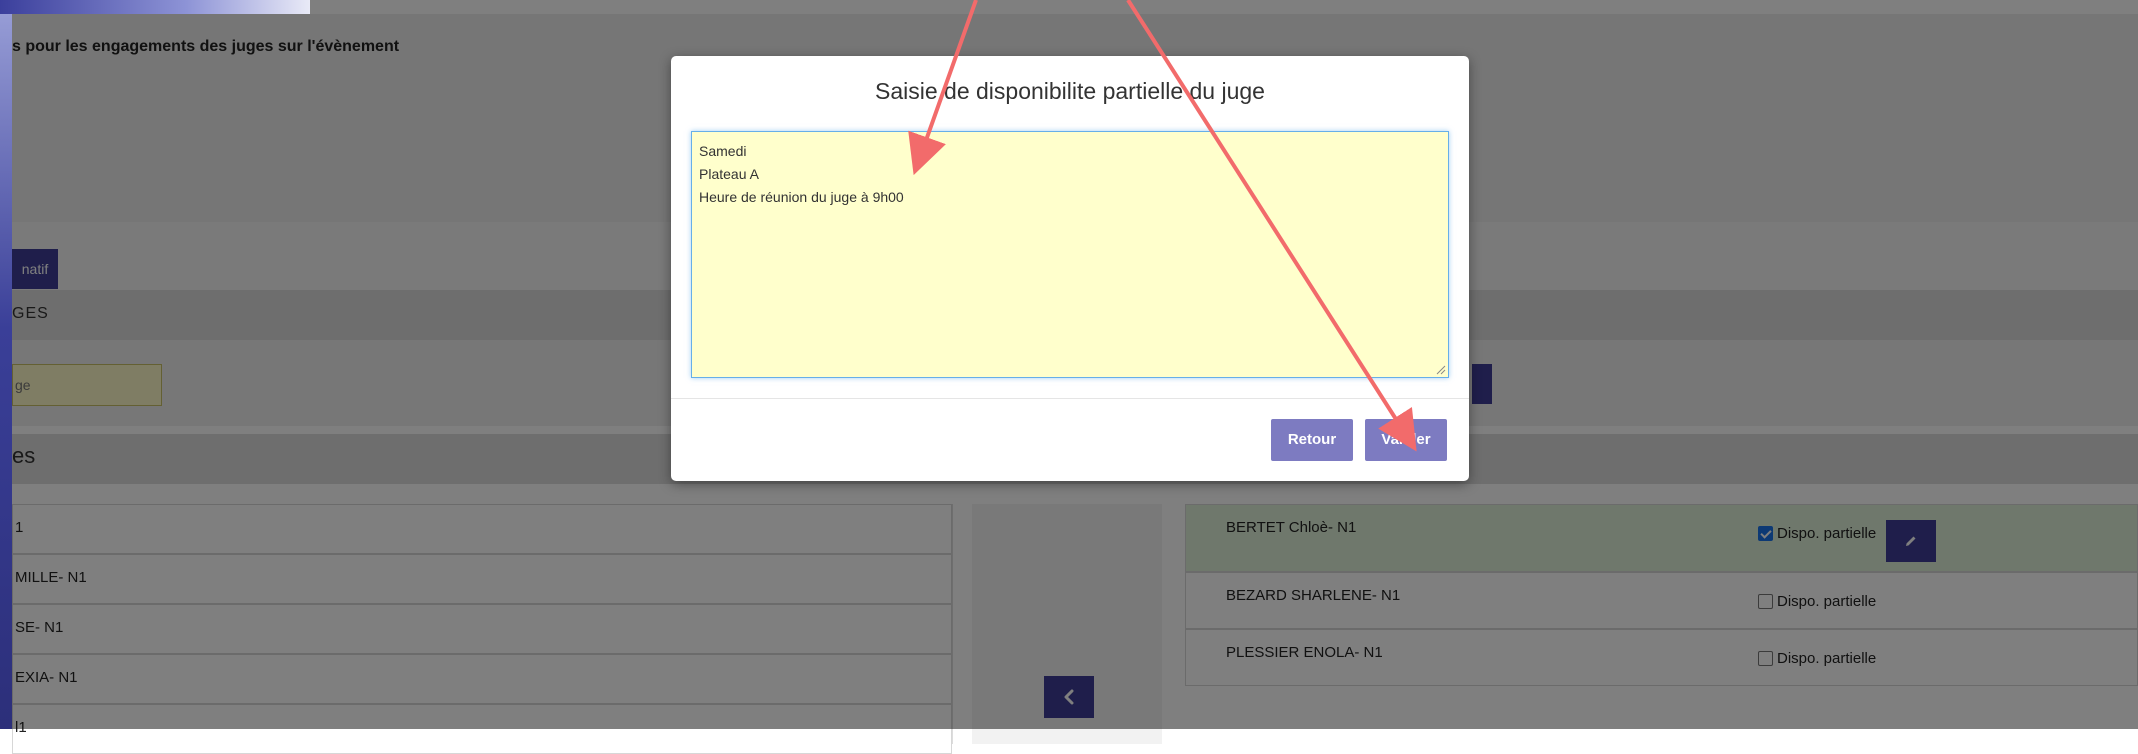  I want to click on annotation-arrow-to-valider, so click(1271, 226).